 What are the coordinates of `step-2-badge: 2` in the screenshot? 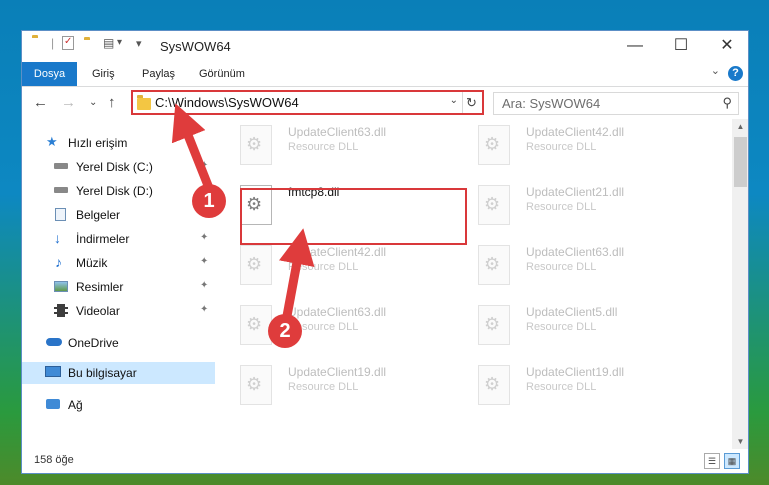 It's located at (285, 331).